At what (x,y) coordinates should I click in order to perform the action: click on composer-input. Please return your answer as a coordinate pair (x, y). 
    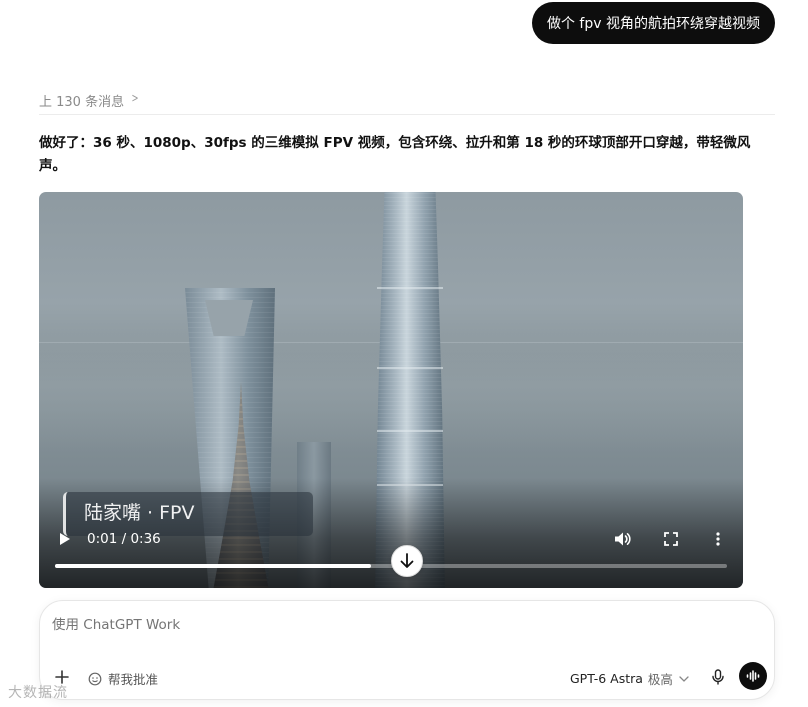
    Looking at the image, I should click on (352, 625).